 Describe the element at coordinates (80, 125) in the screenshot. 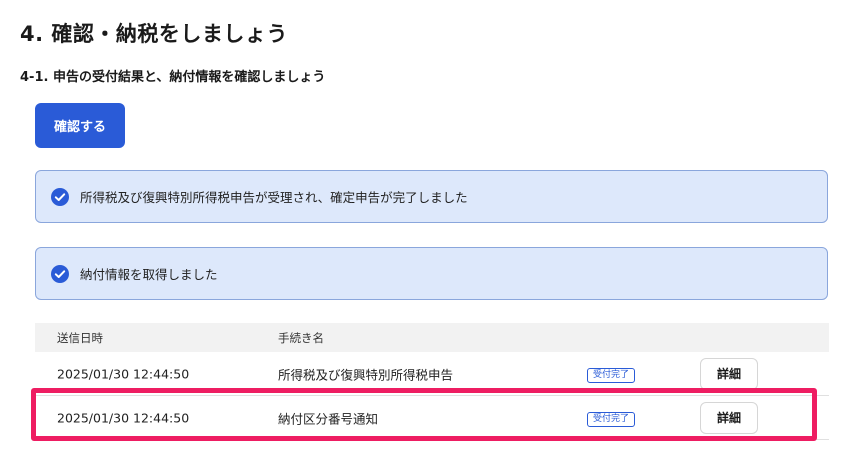

I see `confirm-button: 確認する` at that location.